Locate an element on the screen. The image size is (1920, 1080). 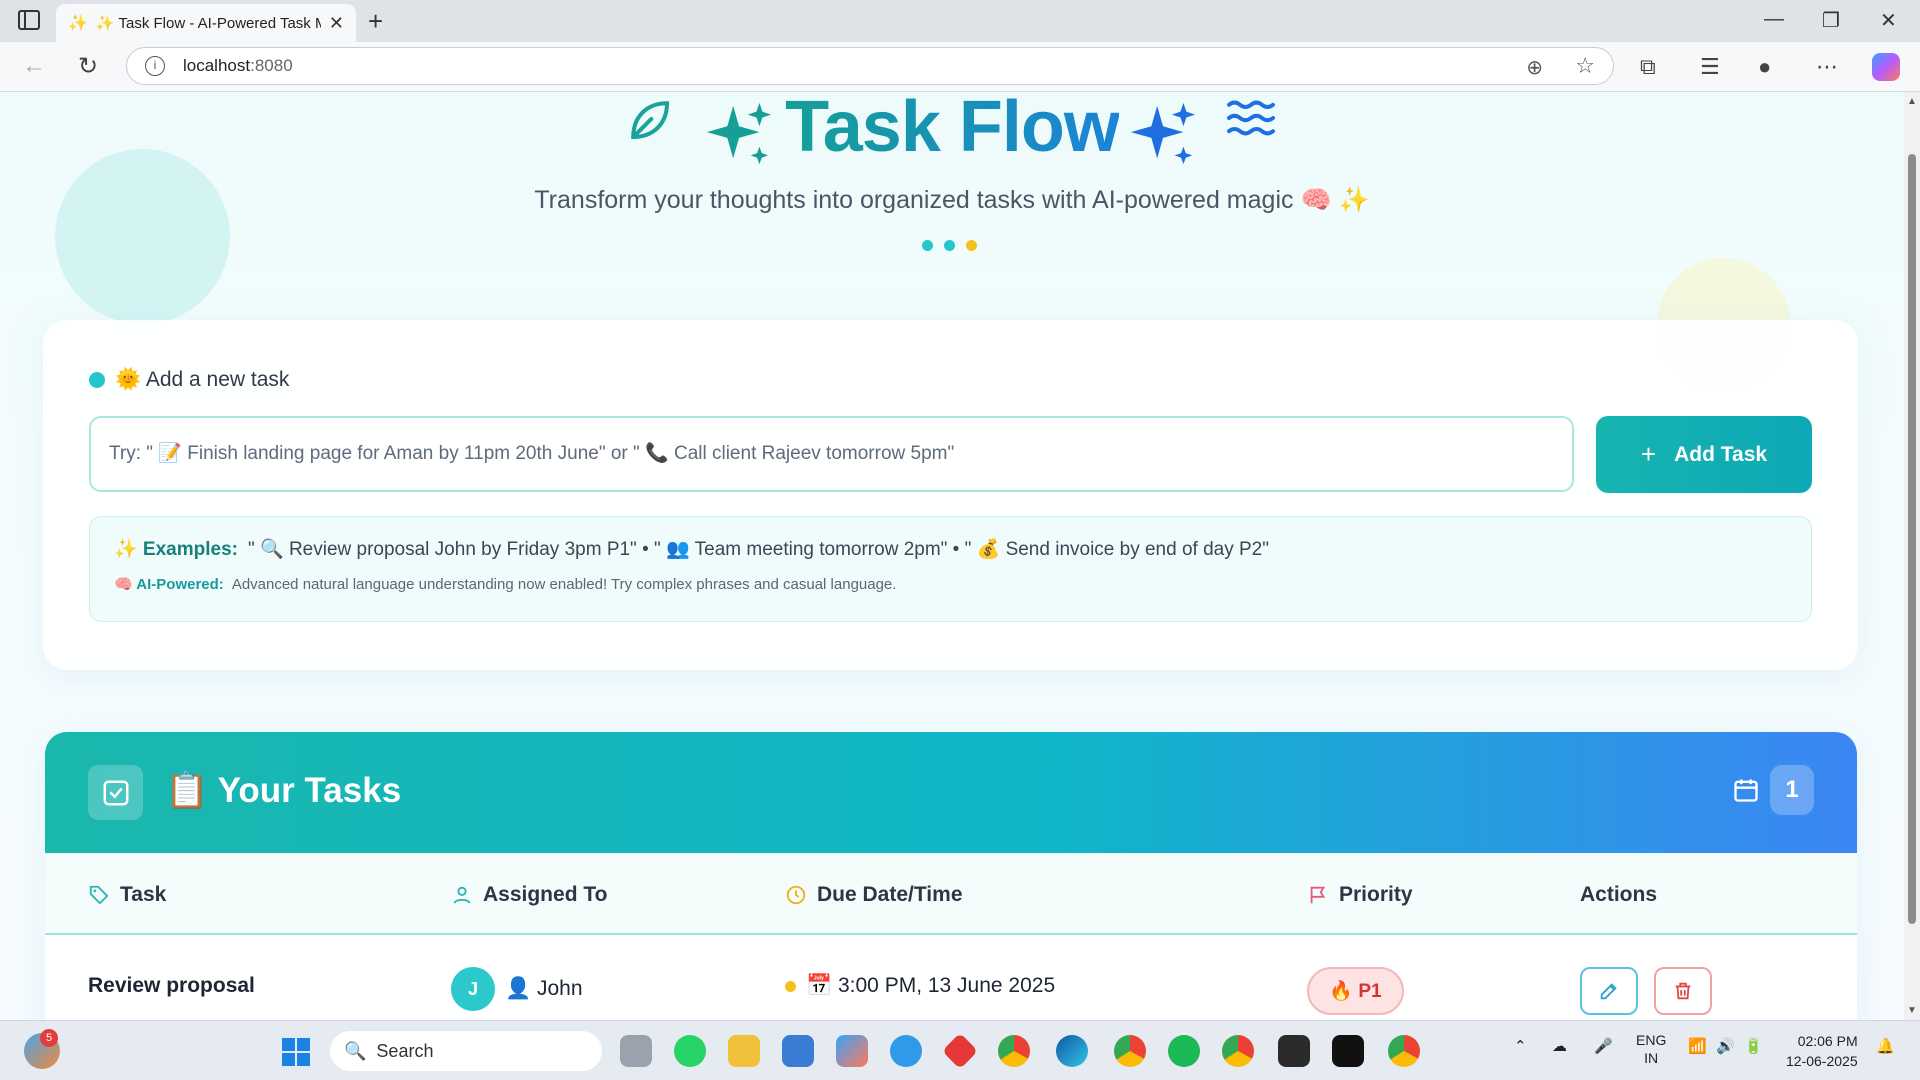
delete-button is located at coordinates (1683, 991).